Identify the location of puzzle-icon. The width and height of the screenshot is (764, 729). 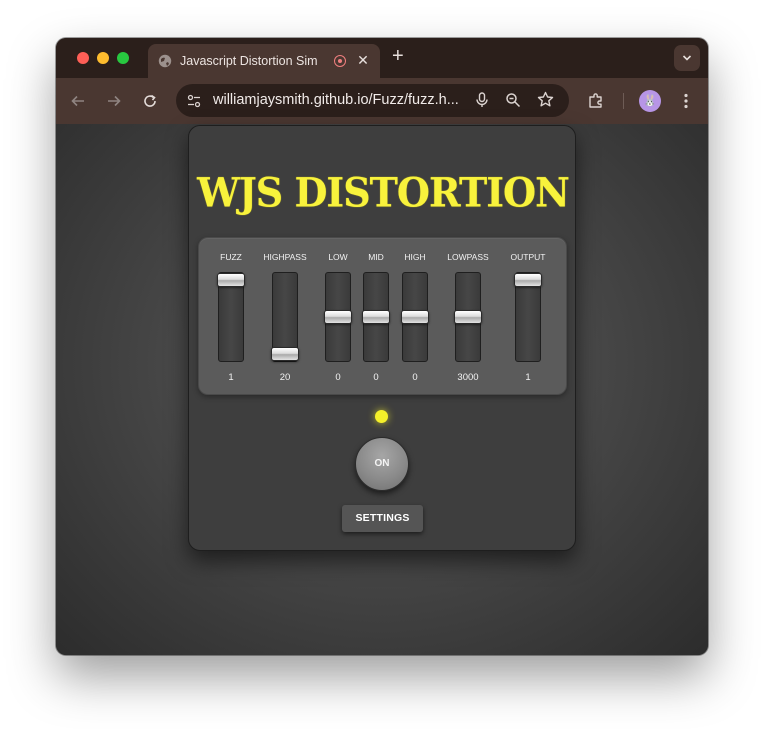
(595, 100).